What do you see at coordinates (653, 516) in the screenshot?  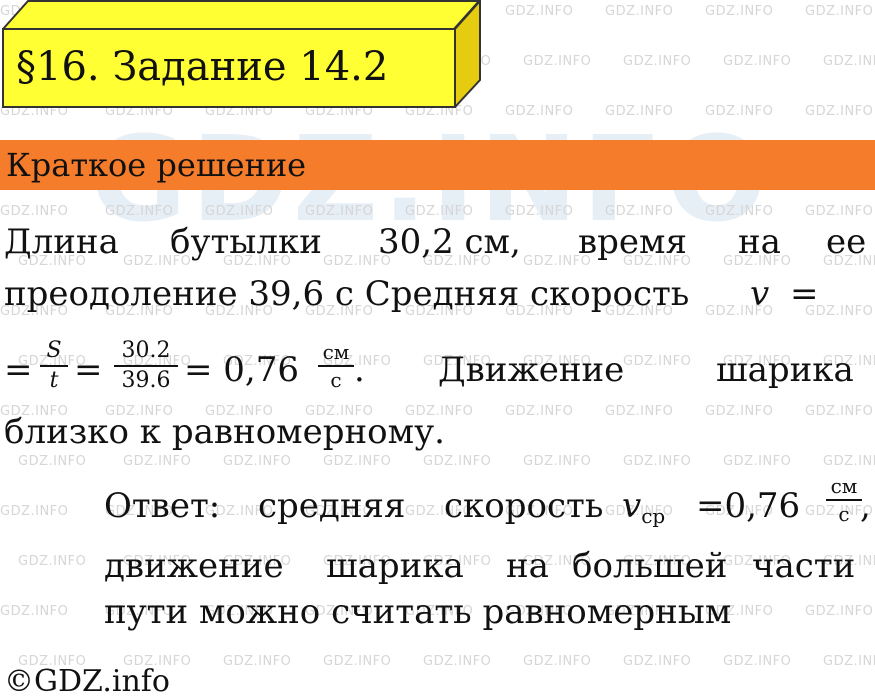 I see `velocity-subscript: ср` at bounding box center [653, 516].